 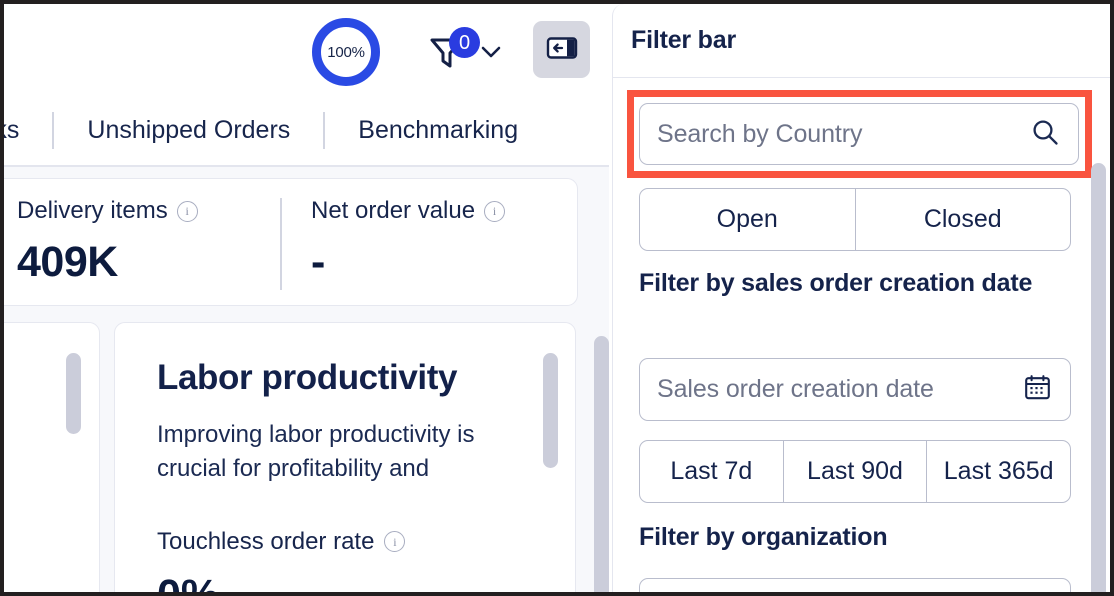 I want to click on filter-panel-scrollbar, so click(x=1098, y=377).